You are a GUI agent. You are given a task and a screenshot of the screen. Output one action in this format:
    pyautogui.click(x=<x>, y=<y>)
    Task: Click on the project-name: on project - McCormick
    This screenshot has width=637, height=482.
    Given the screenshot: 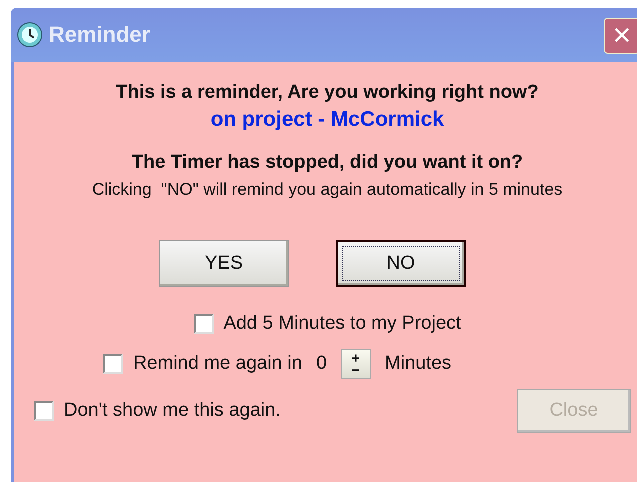 What is the action you would take?
    pyautogui.click(x=327, y=120)
    